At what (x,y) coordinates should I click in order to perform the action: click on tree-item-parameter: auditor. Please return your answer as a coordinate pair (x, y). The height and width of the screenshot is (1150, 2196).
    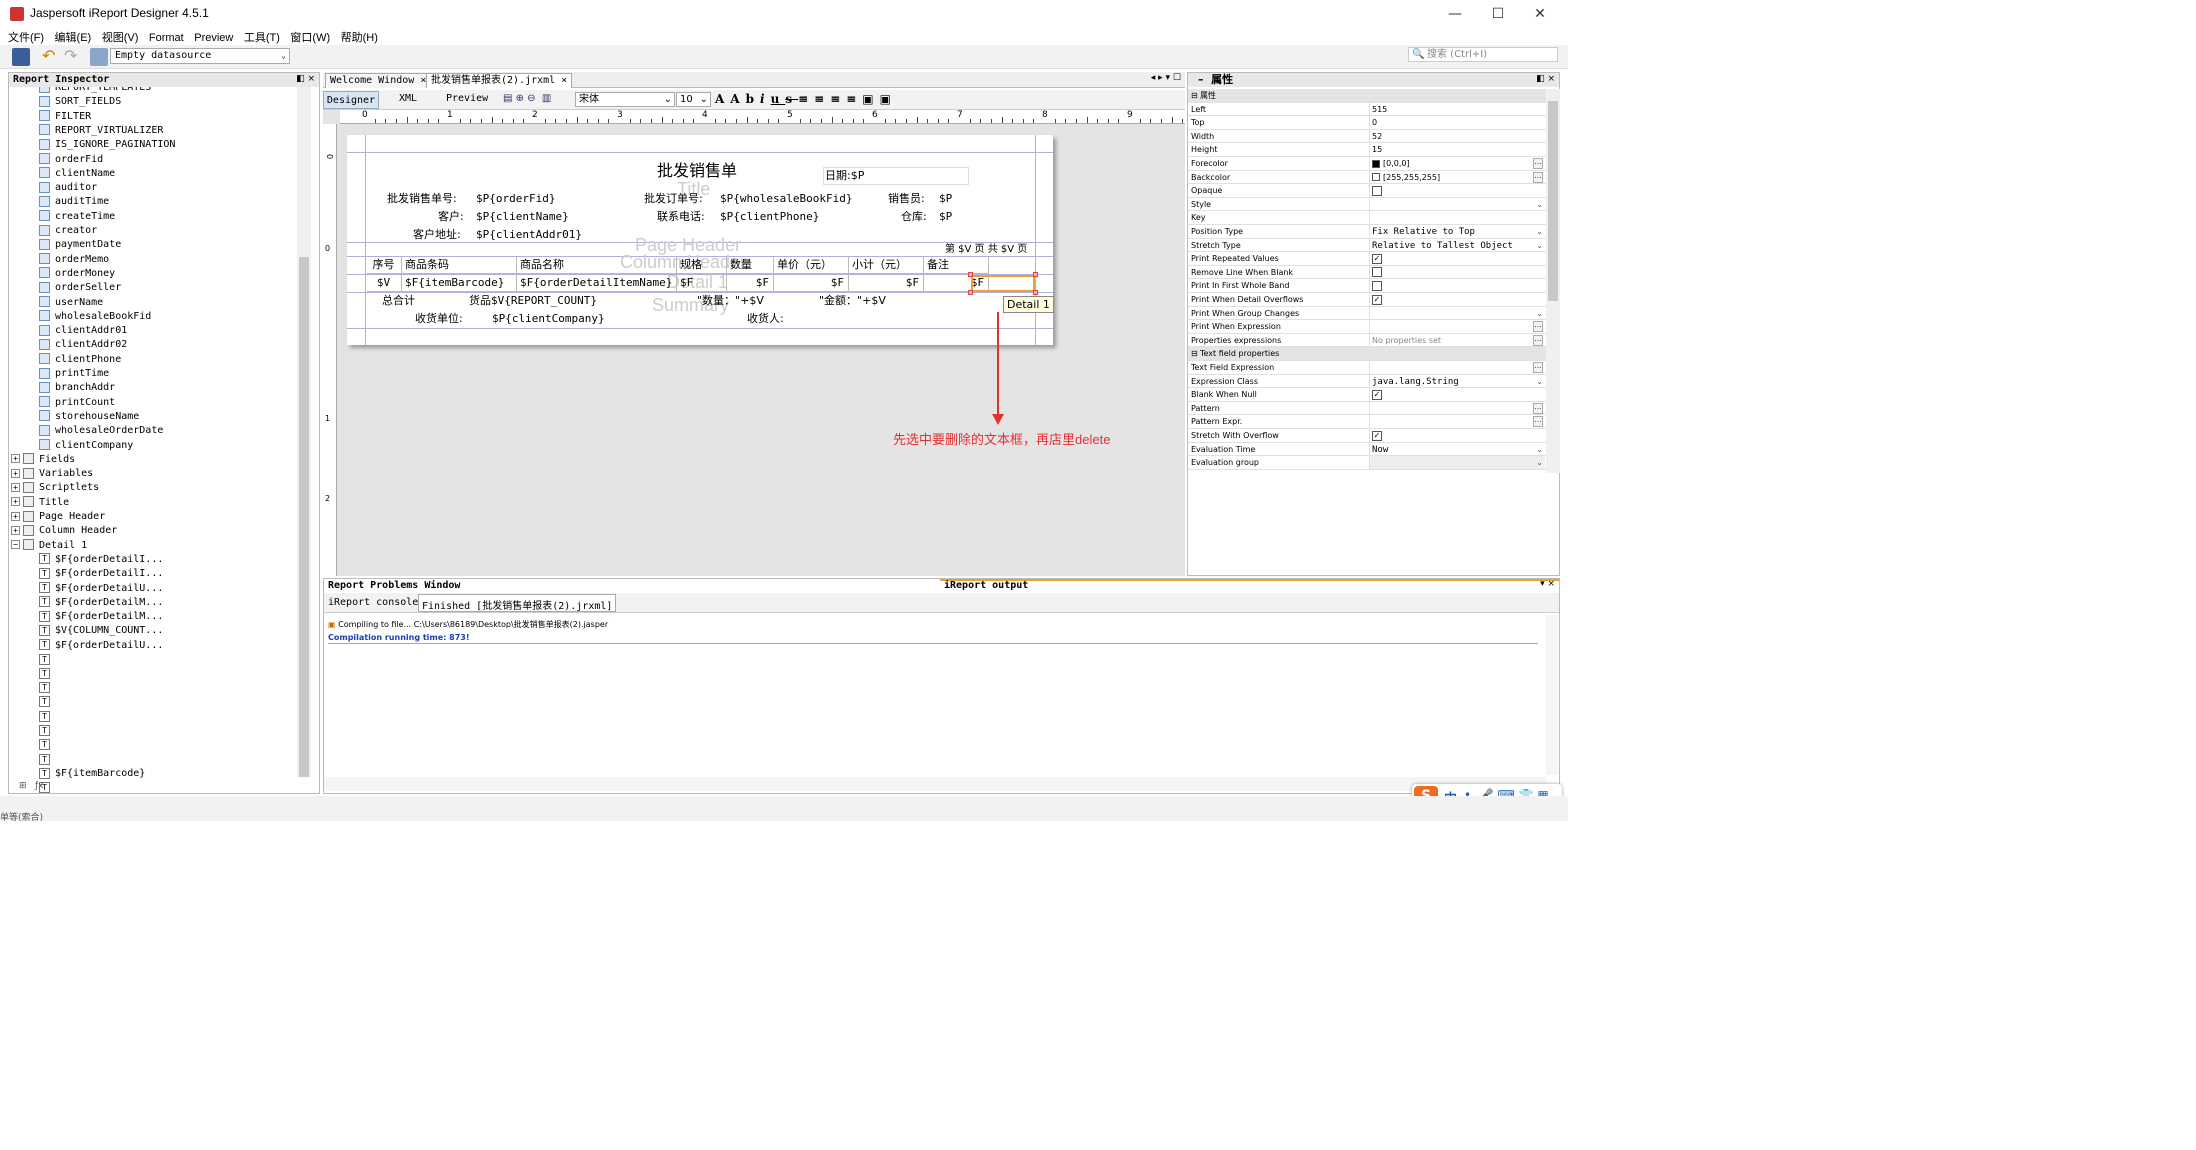
    Looking at the image, I should click on (68, 188).